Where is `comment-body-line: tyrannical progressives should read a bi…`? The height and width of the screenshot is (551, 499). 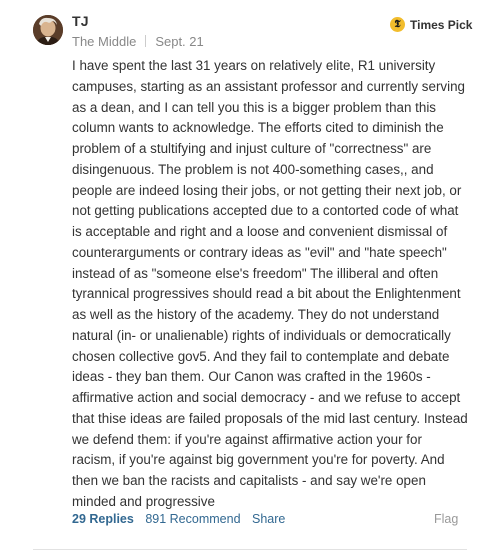
comment-body-line: tyrannical progressives should read a bi… is located at coordinates (266, 294).